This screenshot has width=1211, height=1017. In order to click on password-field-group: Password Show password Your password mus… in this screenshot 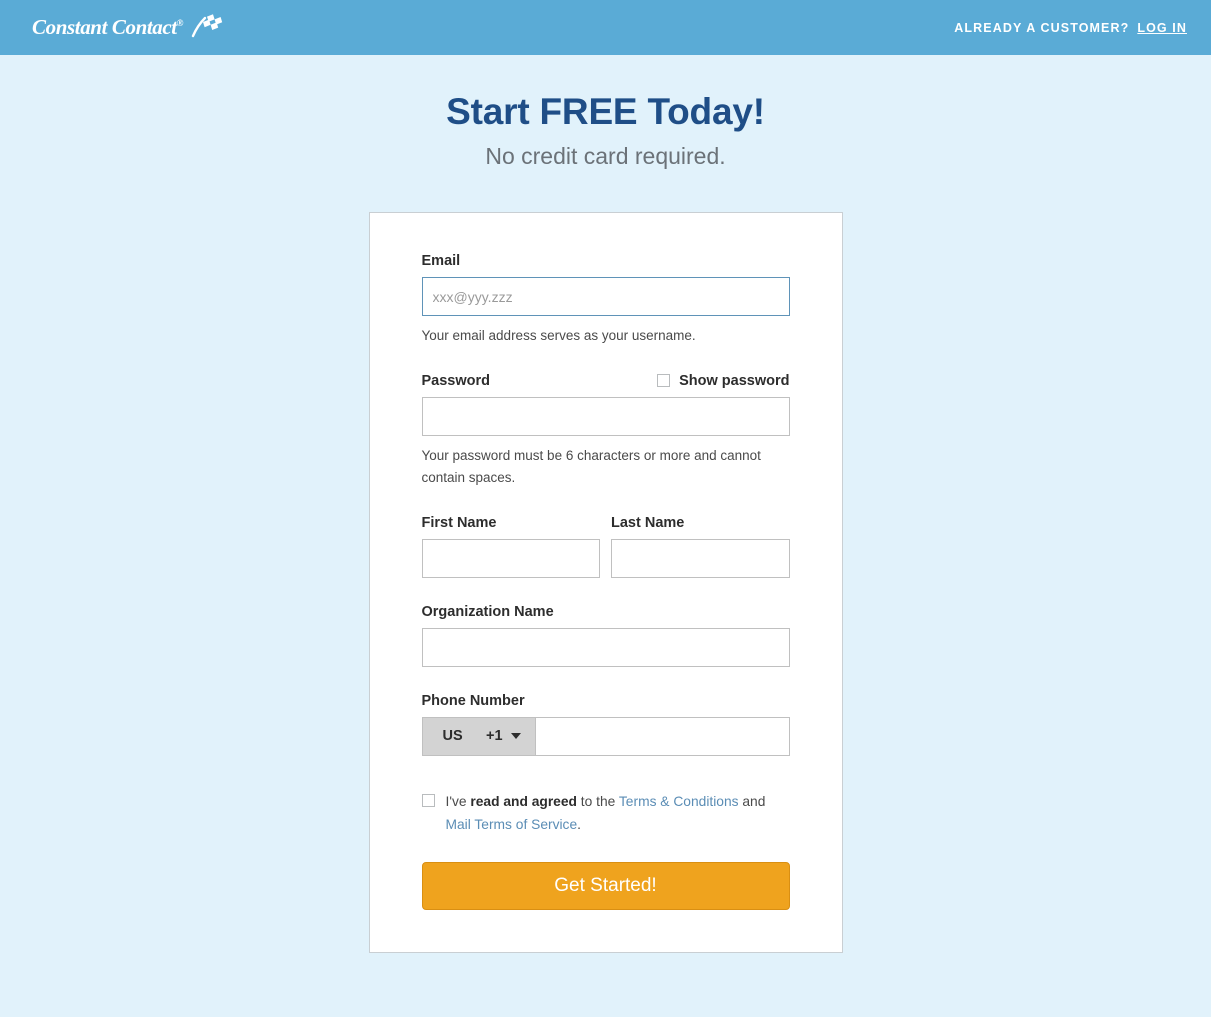, I will do `click(605, 431)`.